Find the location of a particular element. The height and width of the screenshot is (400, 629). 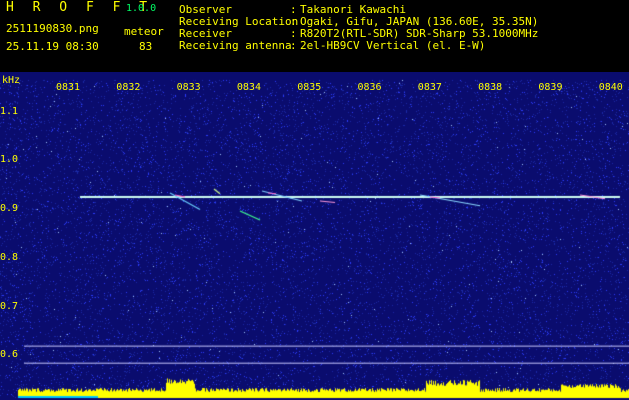

meteor-count: 83 is located at coordinates (146, 46).